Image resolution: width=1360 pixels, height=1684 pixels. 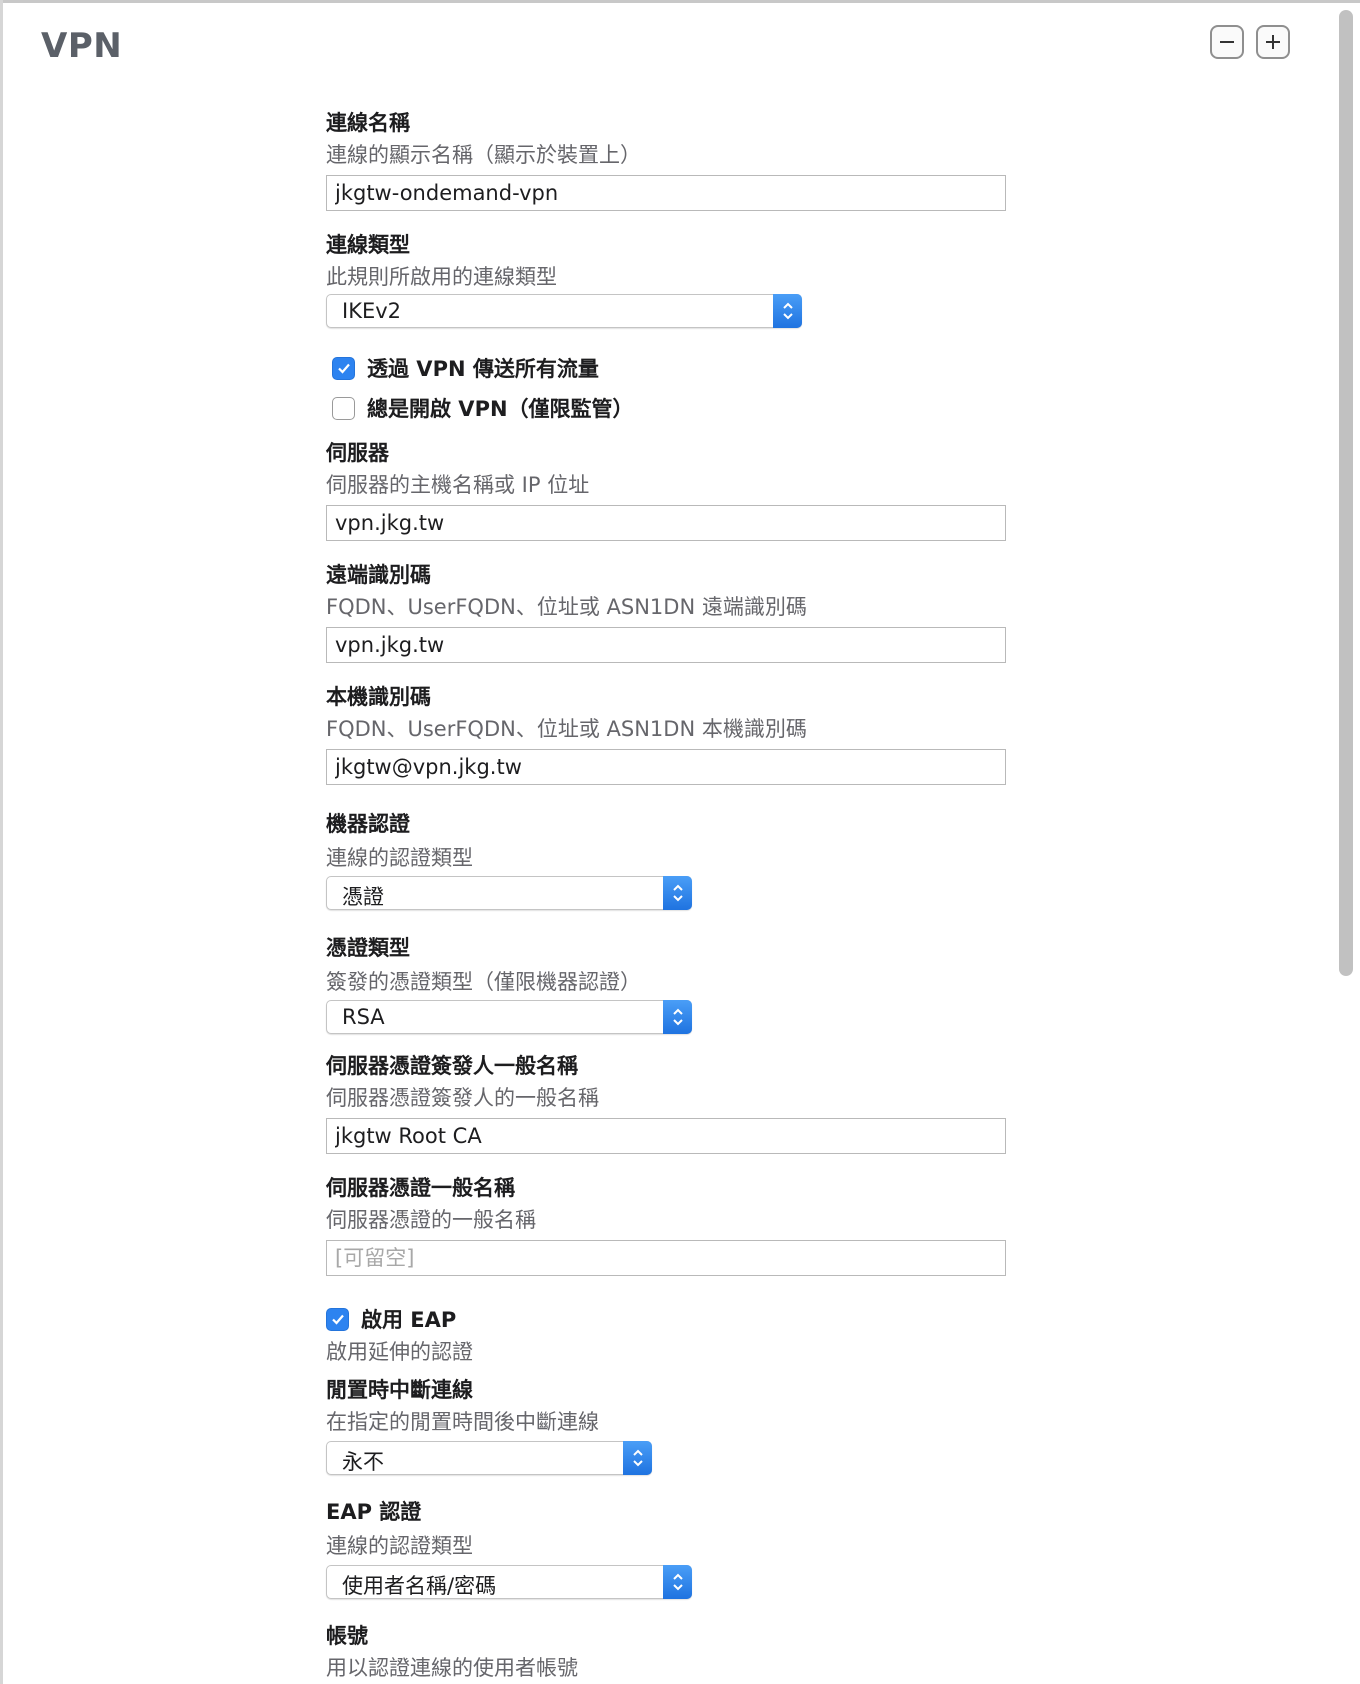 What do you see at coordinates (566, 729) in the screenshot?
I see `local-id-desc: FQDN、UserFQDN、位址或 ASN1DN 本機識別碼` at bounding box center [566, 729].